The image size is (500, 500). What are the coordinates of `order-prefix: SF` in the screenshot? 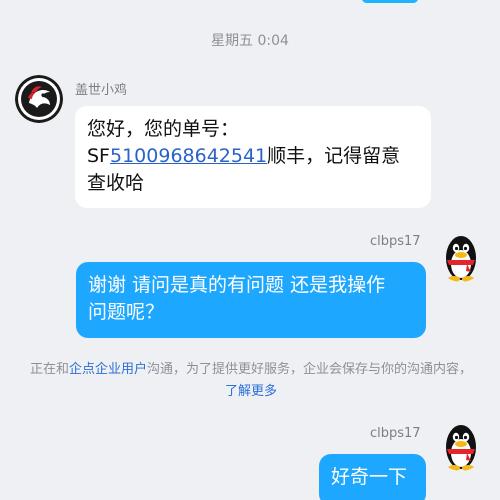 It's located at (98, 156).